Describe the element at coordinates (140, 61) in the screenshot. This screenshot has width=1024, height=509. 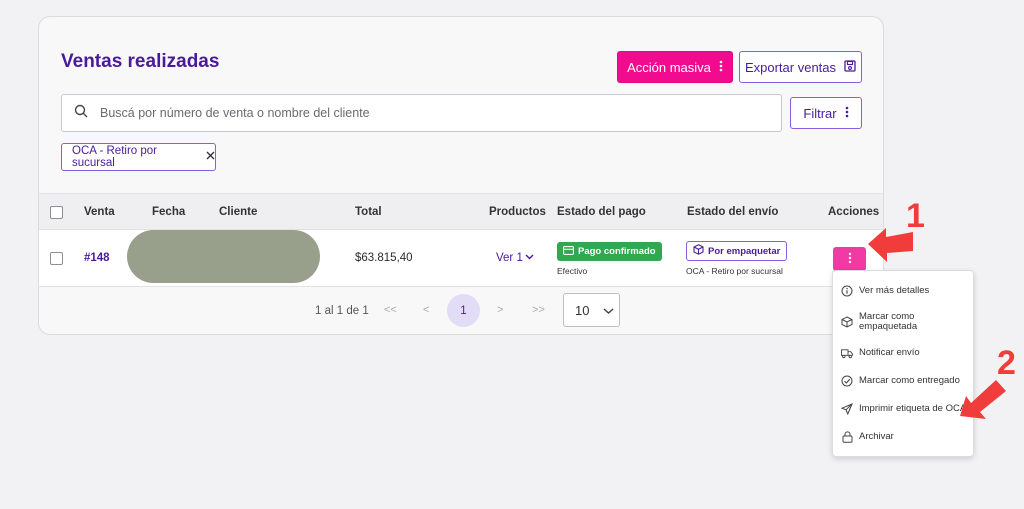
I see `page-title: Ventas realizadas` at that location.